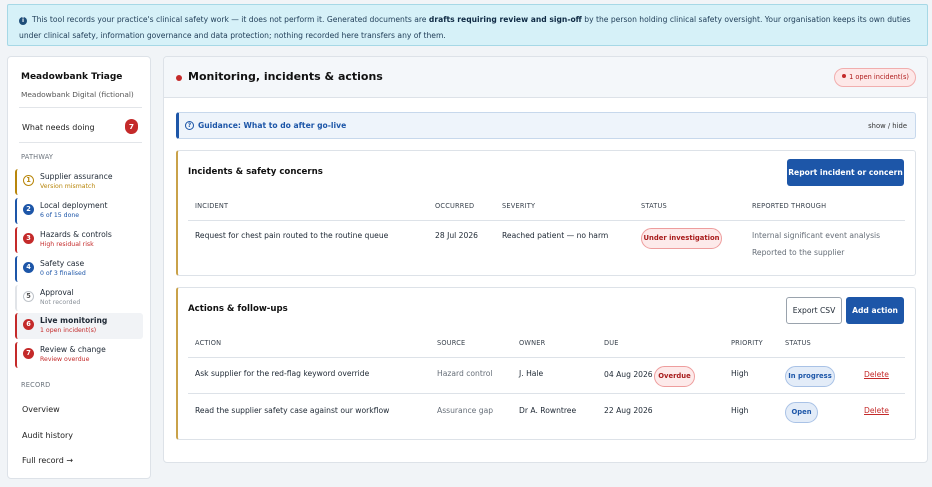 The height and width of the screenshot is (487, 932). What do you see at coordinates (519, 206) in the screenshot?
I see `column-header-severity: SEVERITY` at bounding box center [519, 206].